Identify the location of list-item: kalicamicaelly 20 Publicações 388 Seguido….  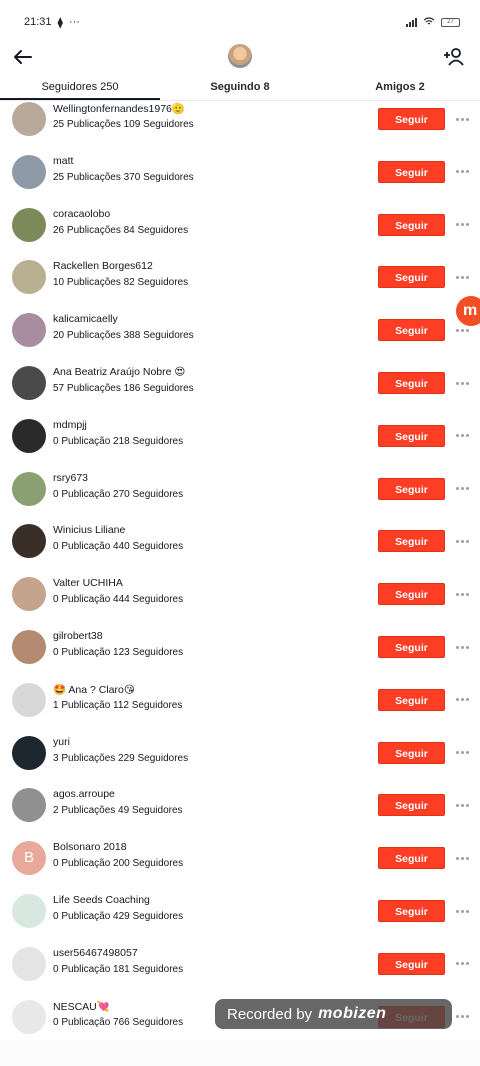
(240, 332).